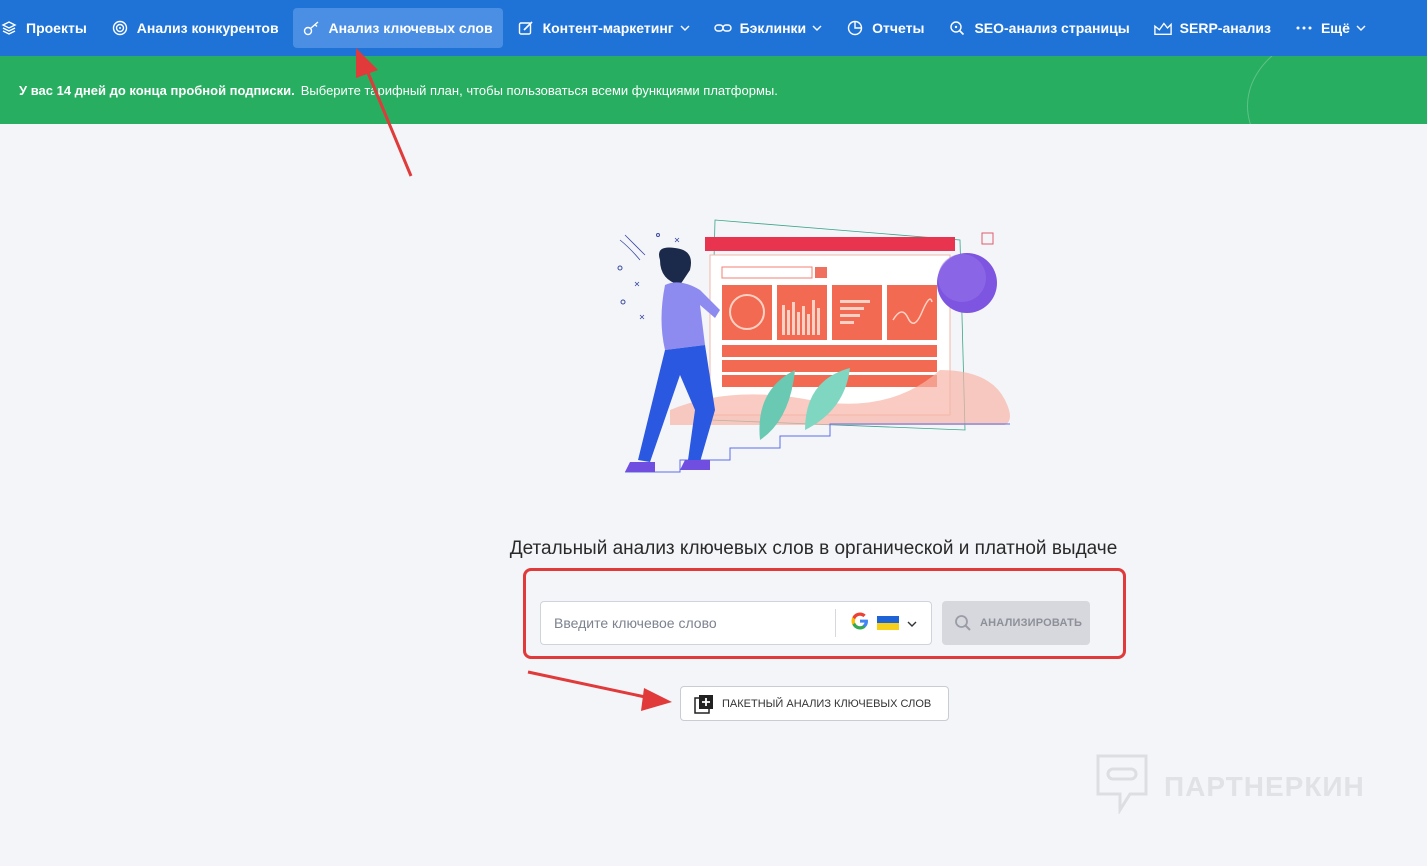 The image size is (1427, 866). What do you see at coordinates (722, 28) in the screenshot?
I see `link-icon` at bounding box center [722, 28].